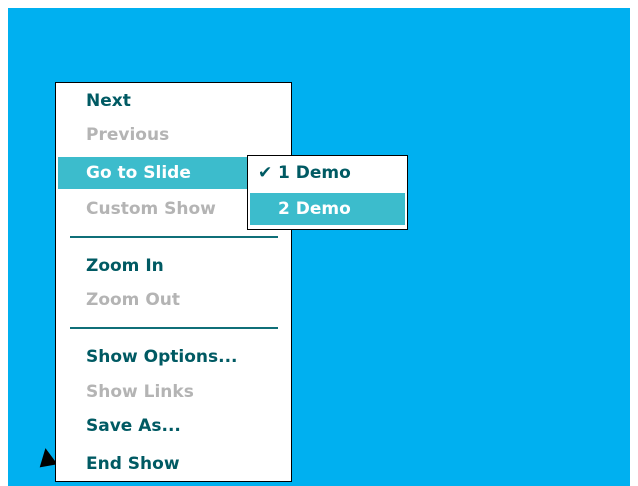 The height and width of the screenshot is (486, 638). Describe the element at coordinates (173, 266) in the screenshot. I see `menu-item-zoom-in: Zoom In` at that location.